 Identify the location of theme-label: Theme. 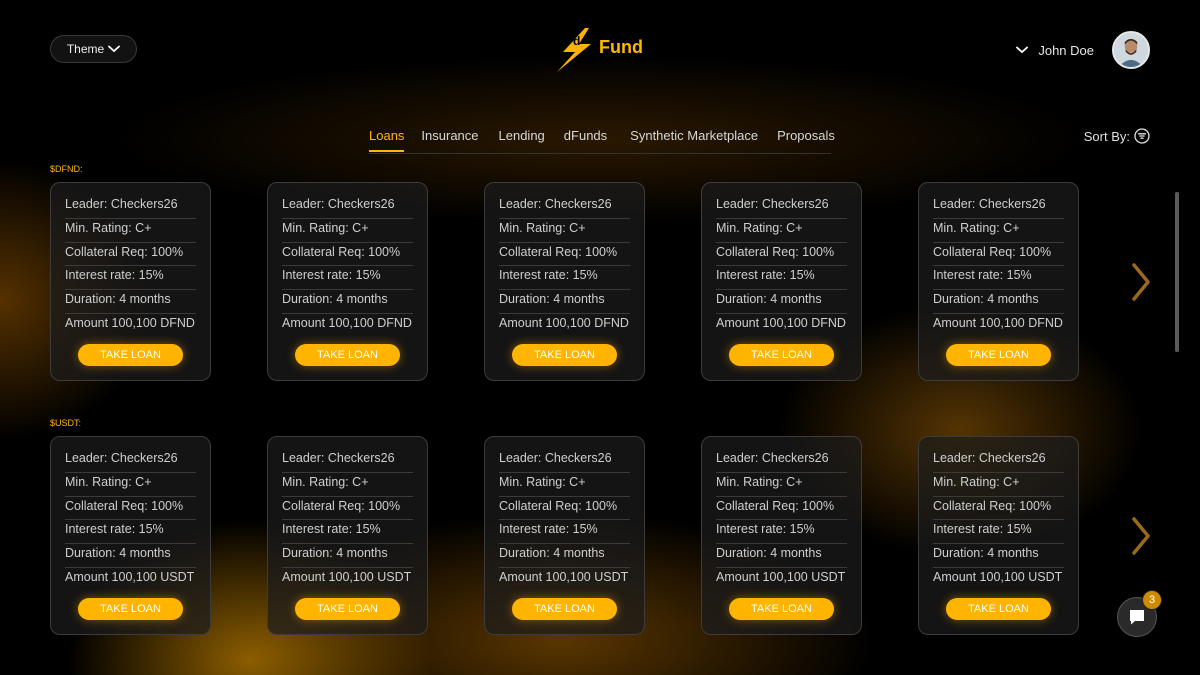
(85, 49).